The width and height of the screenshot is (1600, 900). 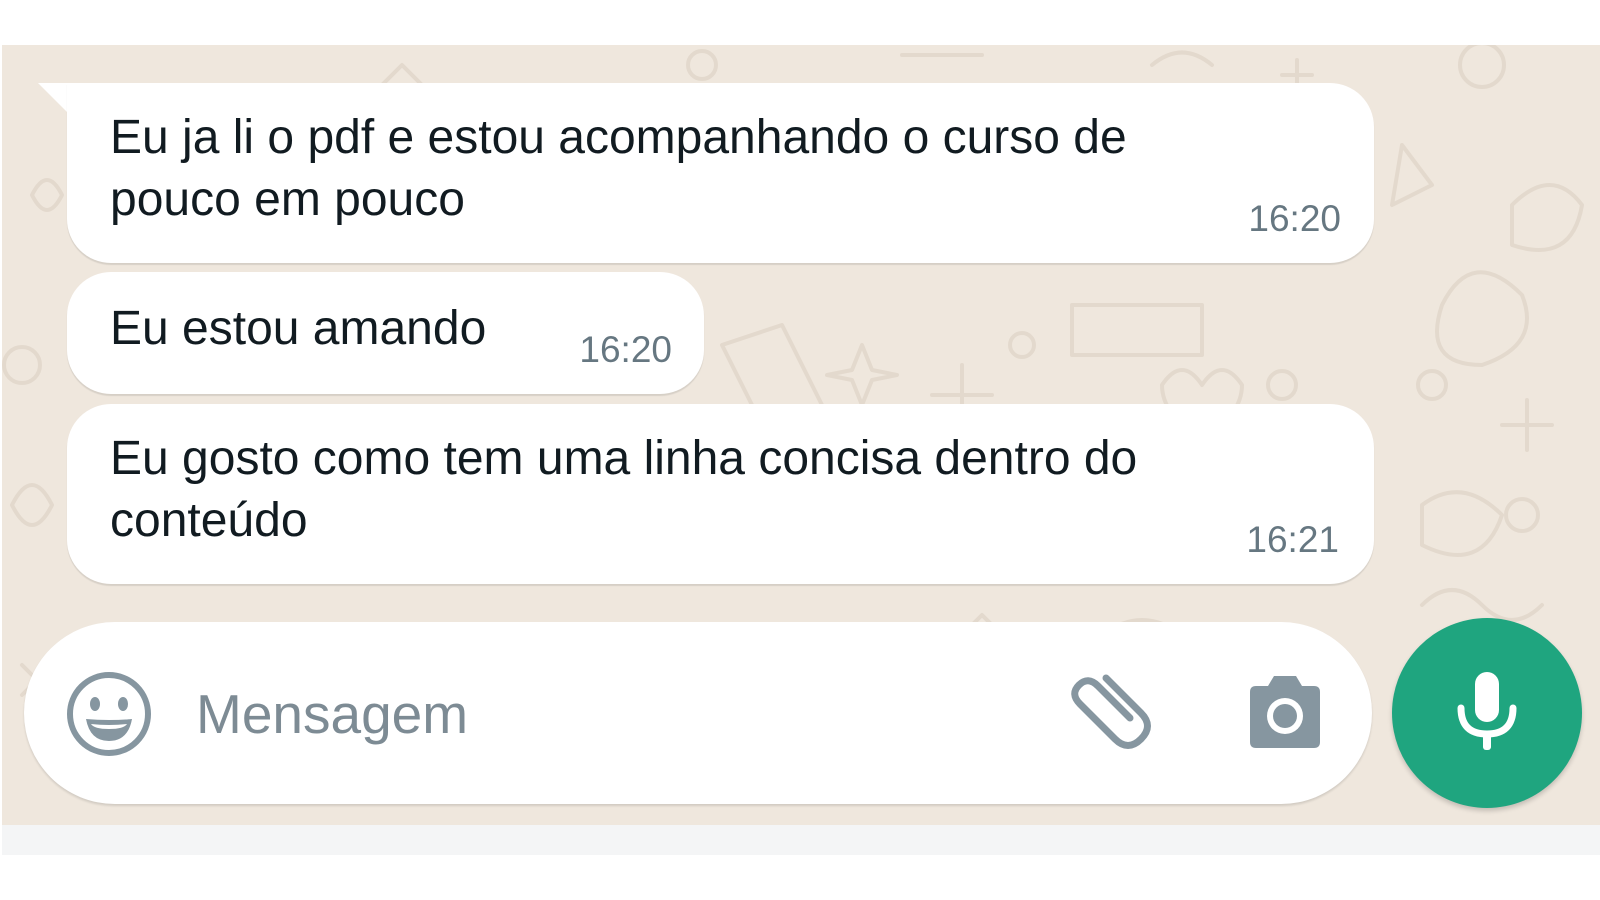 What do you see at coordinates (53, 98) in the screenshot?
I see `bubble-tail` at bounding box center [53, 98].